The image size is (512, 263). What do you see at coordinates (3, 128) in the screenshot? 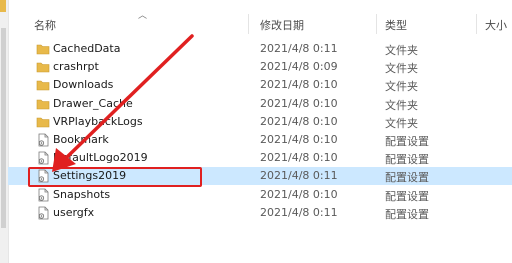
I see `nav-scrollbar-thumb` at bounding box center [3, 128].